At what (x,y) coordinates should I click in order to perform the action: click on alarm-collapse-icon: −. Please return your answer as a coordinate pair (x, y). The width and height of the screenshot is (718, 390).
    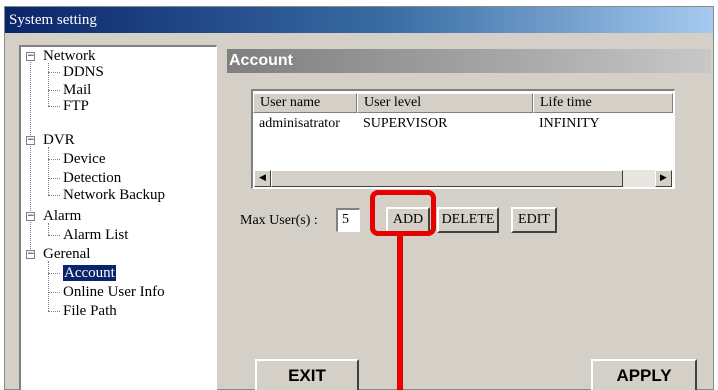
    Looking at the image, I should click on (30, 216).